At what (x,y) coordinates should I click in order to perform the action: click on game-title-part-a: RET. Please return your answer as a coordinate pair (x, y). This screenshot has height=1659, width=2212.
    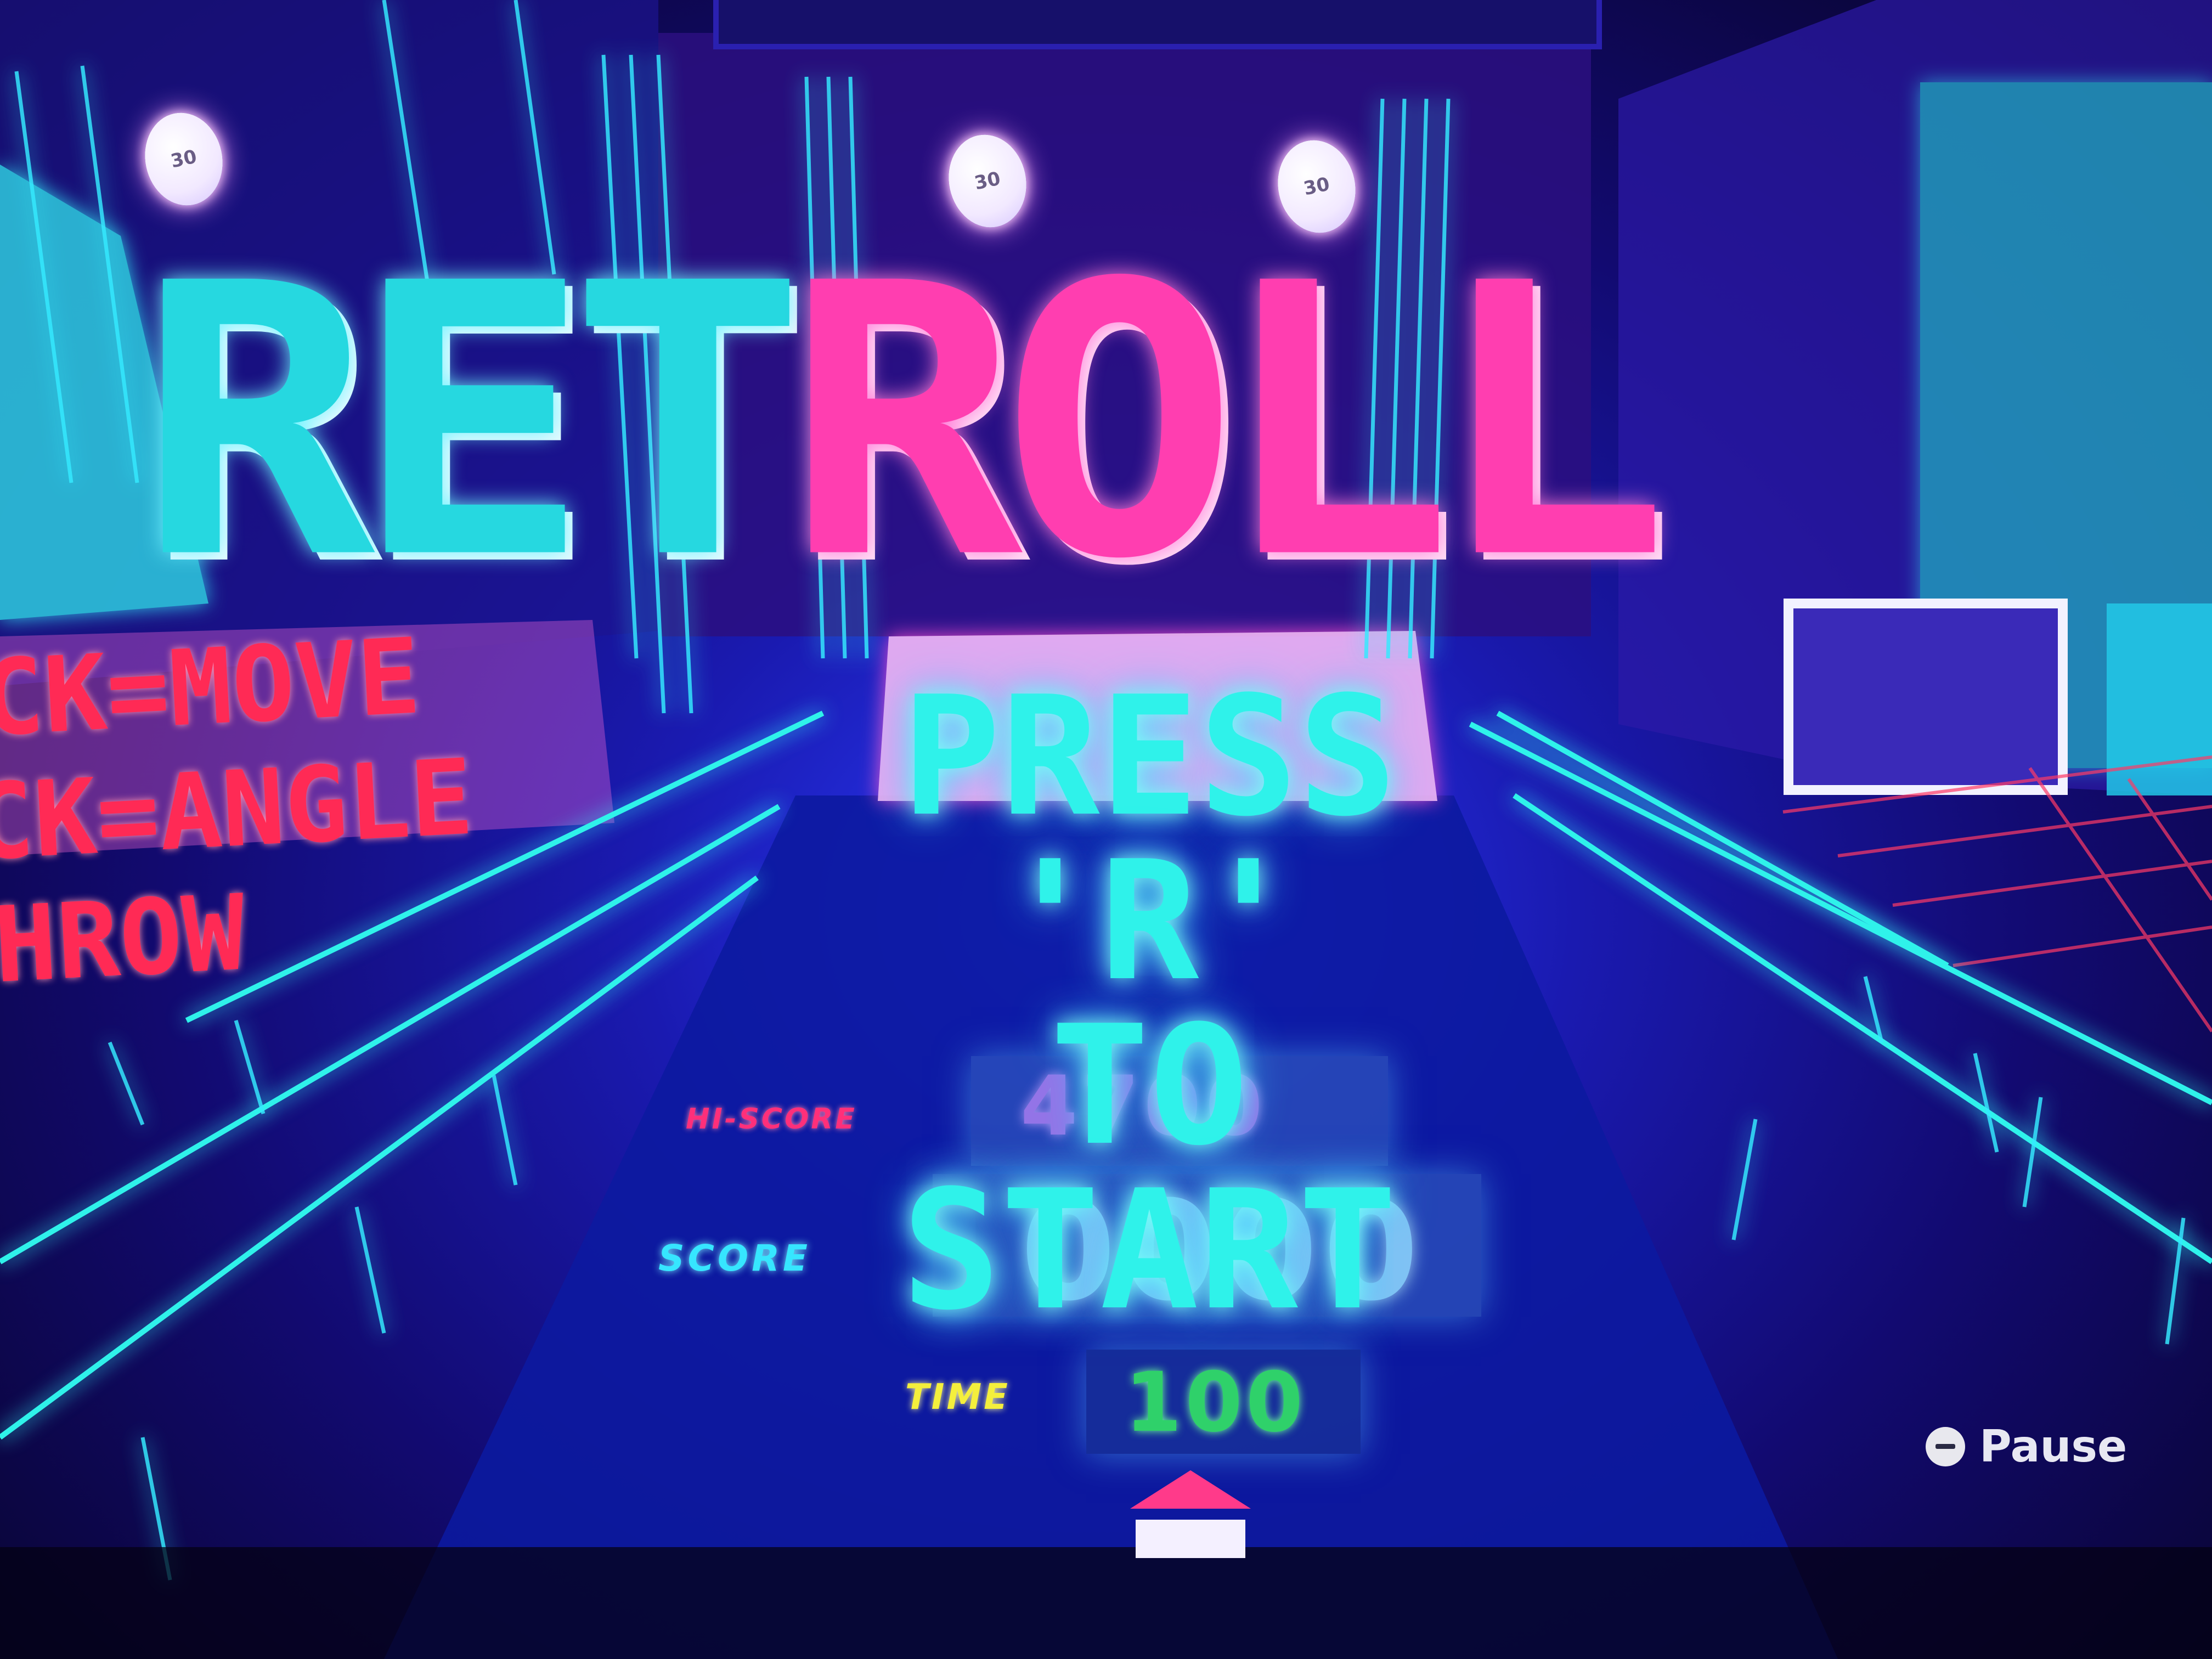
    Looking at the image, I should click on (472, 423).